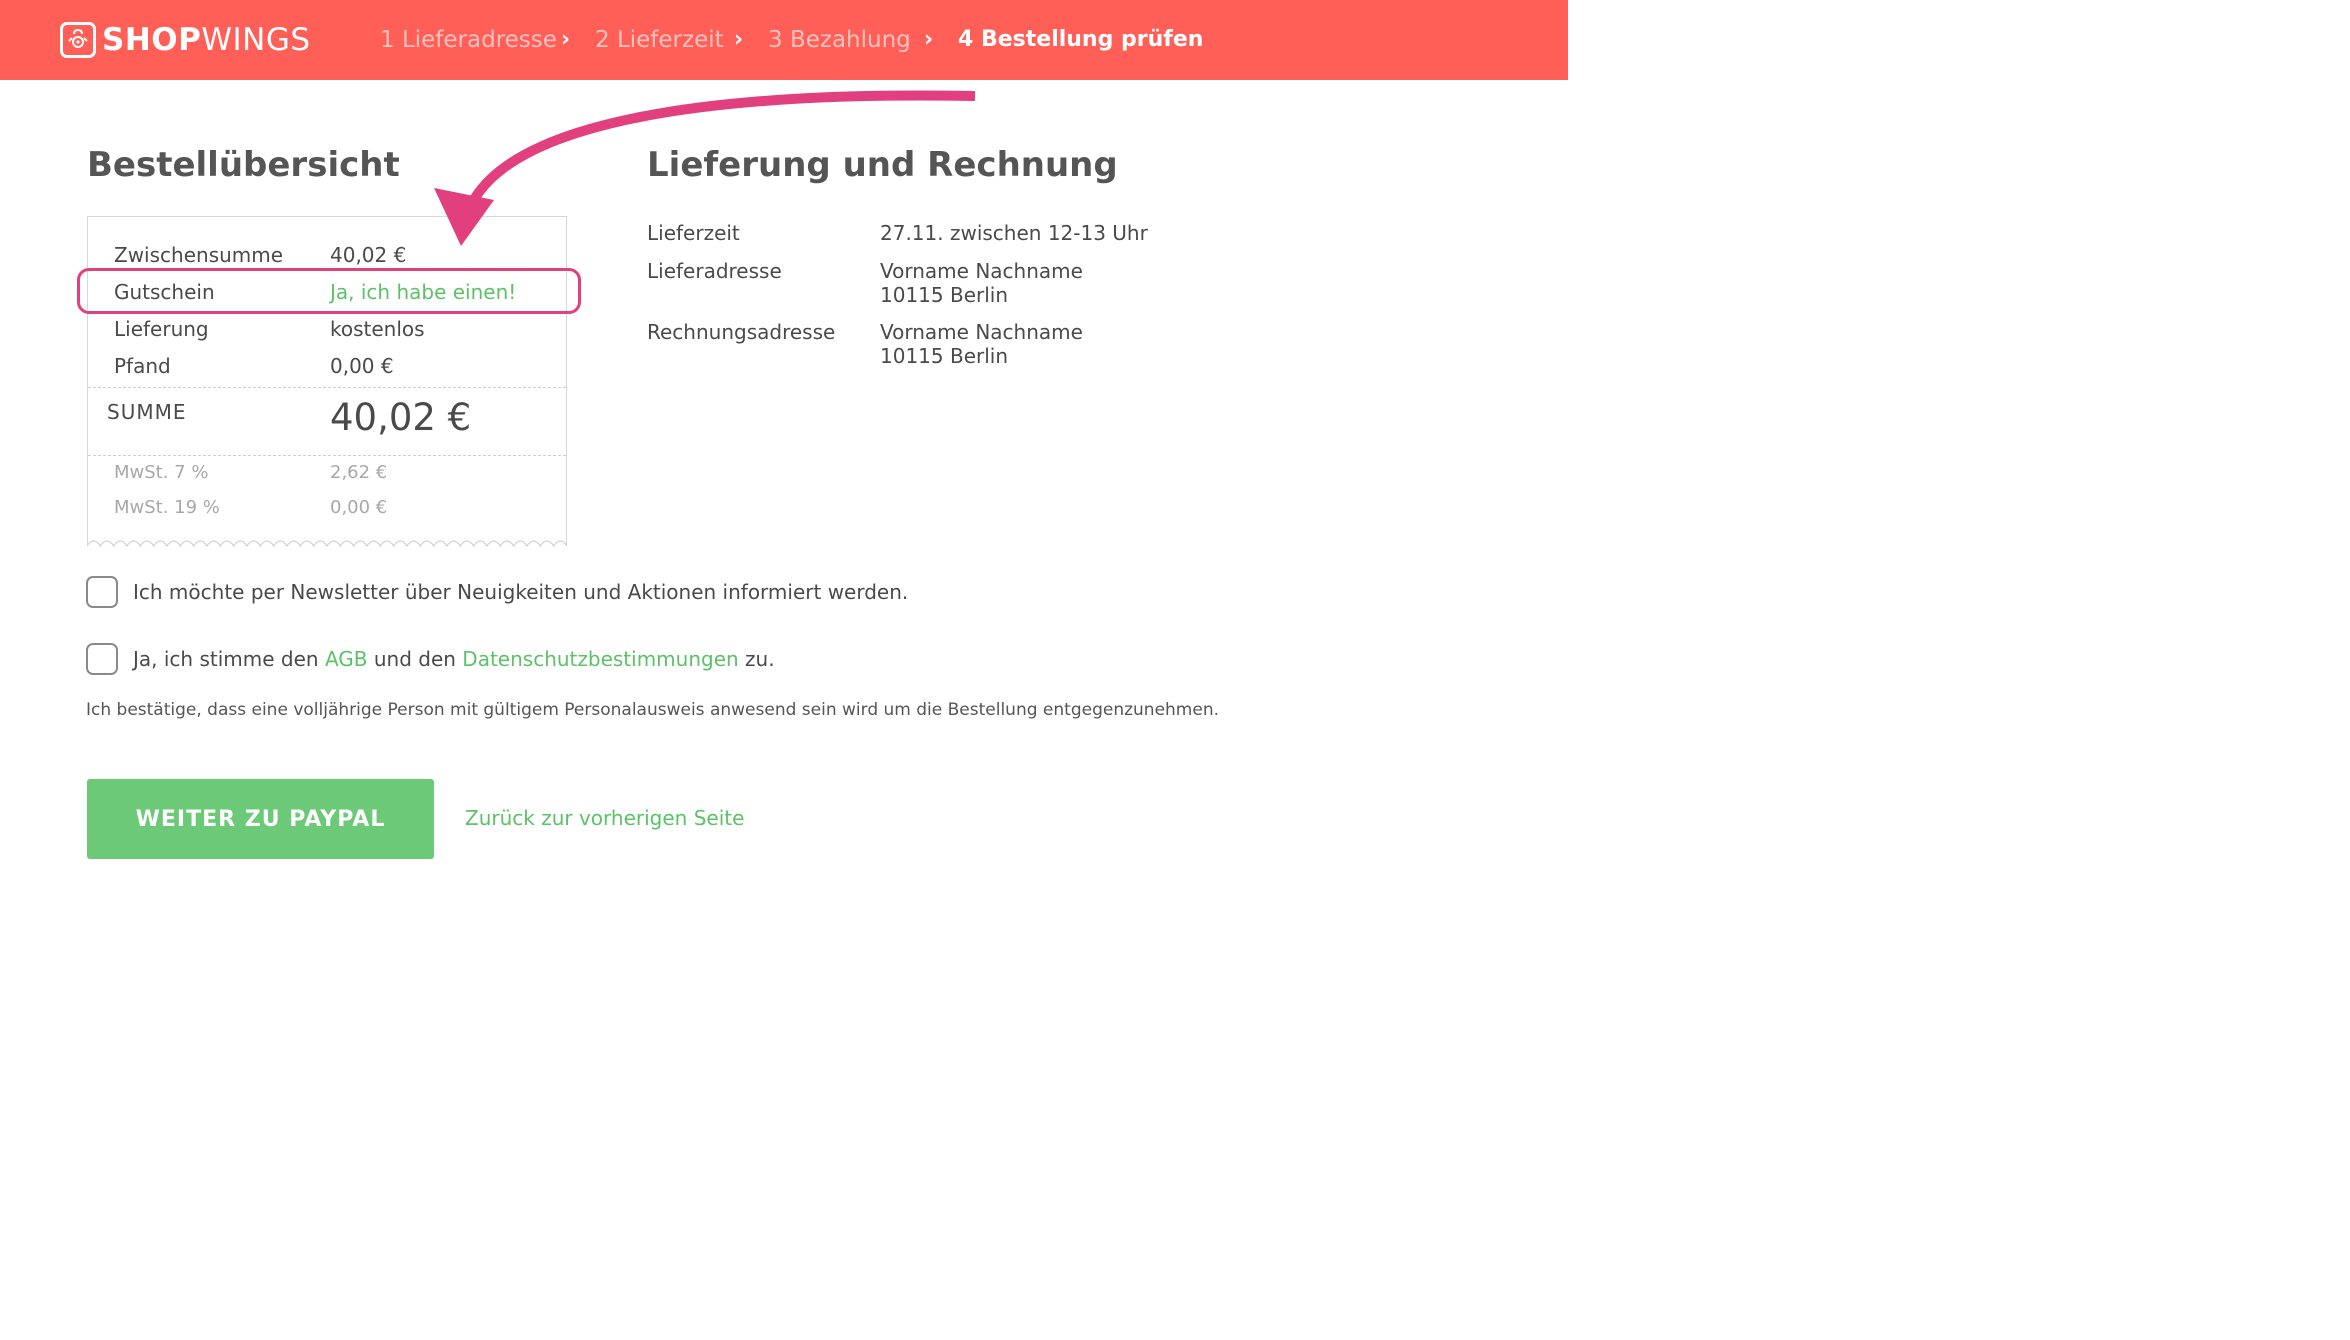 Image resolution: width=2350 pixels, height=1340 pixels. Describe the element at coordinates (256, 40) in the screenshot. I see `logo-text-light: WINGS` at that location.